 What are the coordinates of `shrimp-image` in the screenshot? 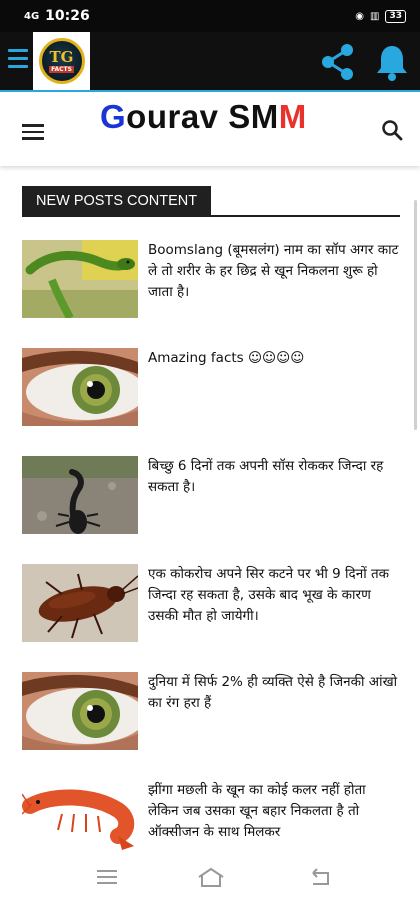 It's located at (80, 819).